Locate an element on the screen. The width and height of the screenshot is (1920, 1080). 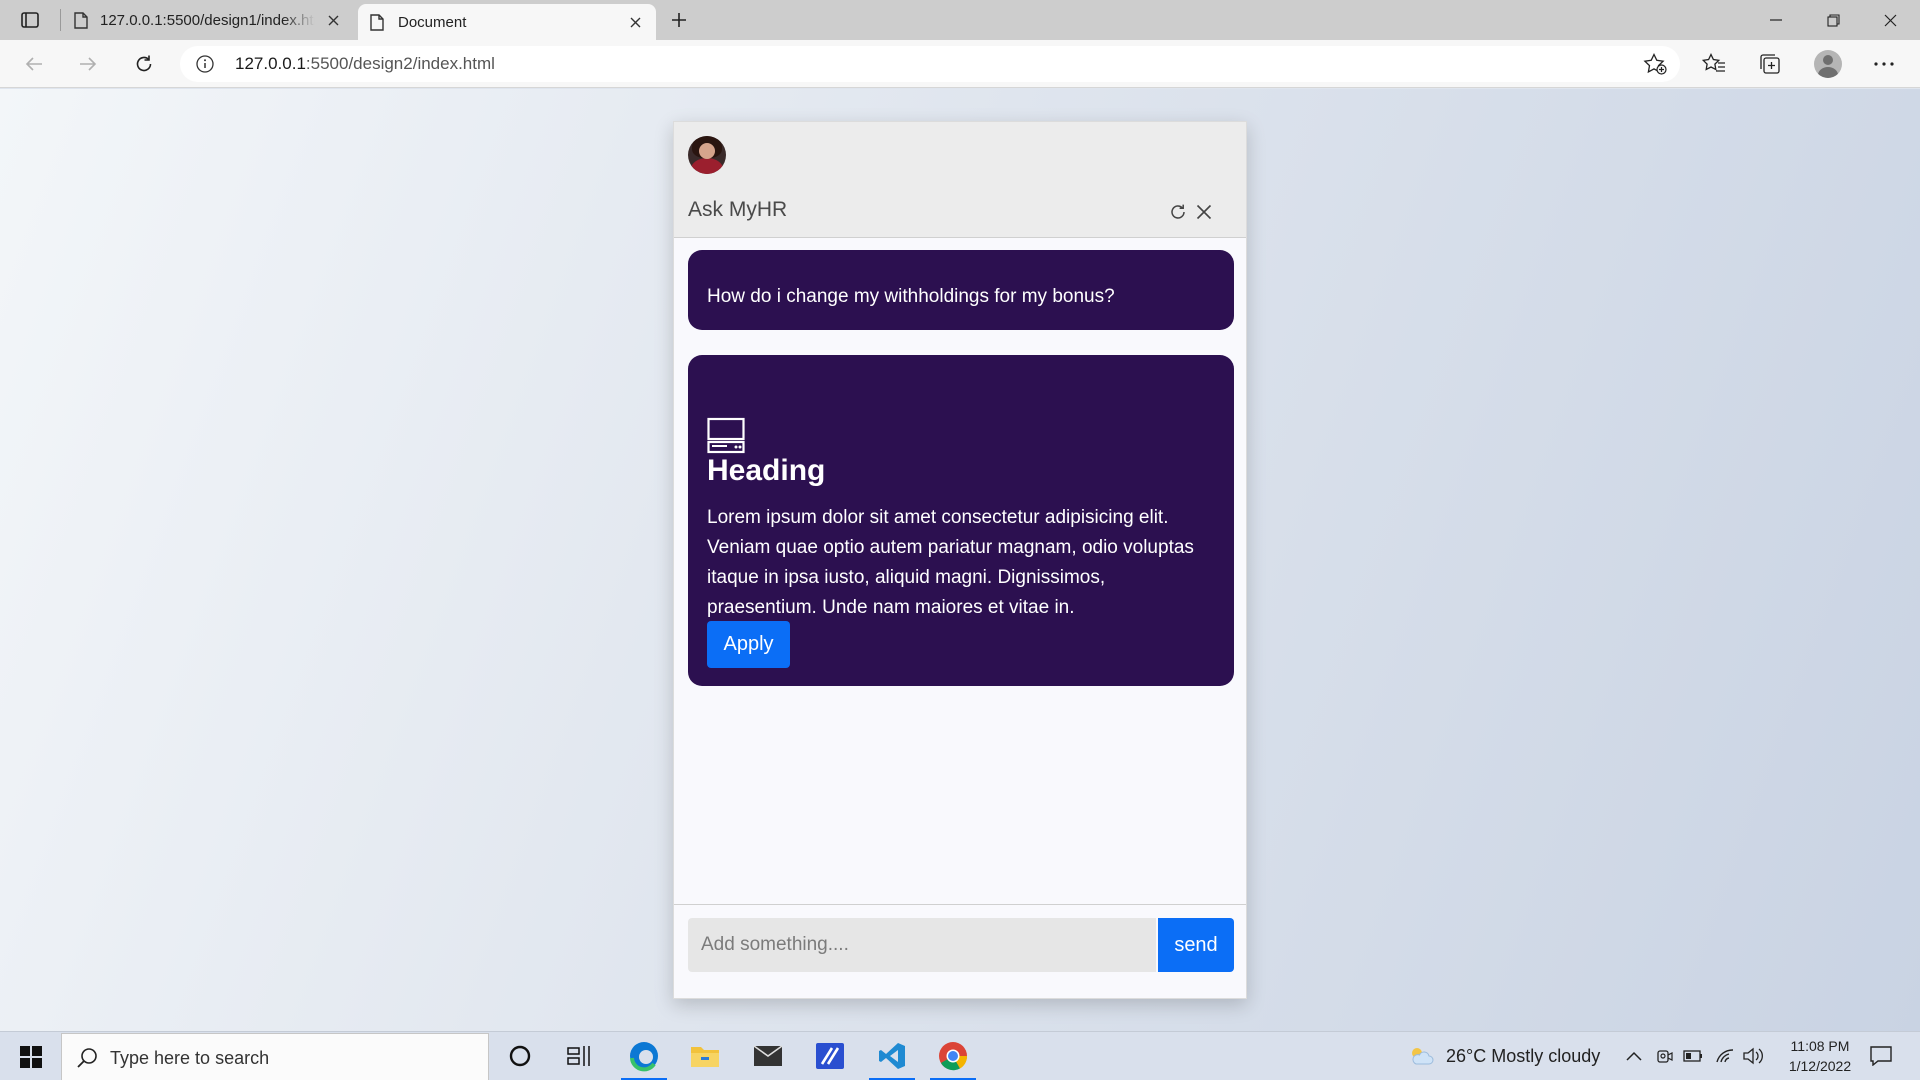
site-info-icon is located at coordinates (205, 64).